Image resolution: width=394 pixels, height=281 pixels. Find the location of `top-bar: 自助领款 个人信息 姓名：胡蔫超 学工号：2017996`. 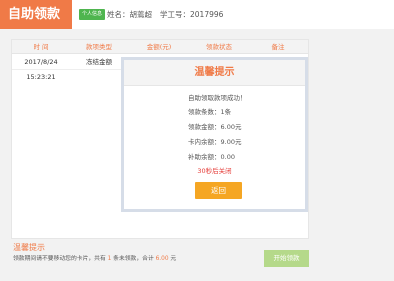

top-bar: 自助领款 个人信息 姓名：胡蔫超 学工号：2017996 is located at coordinates (197, 14).